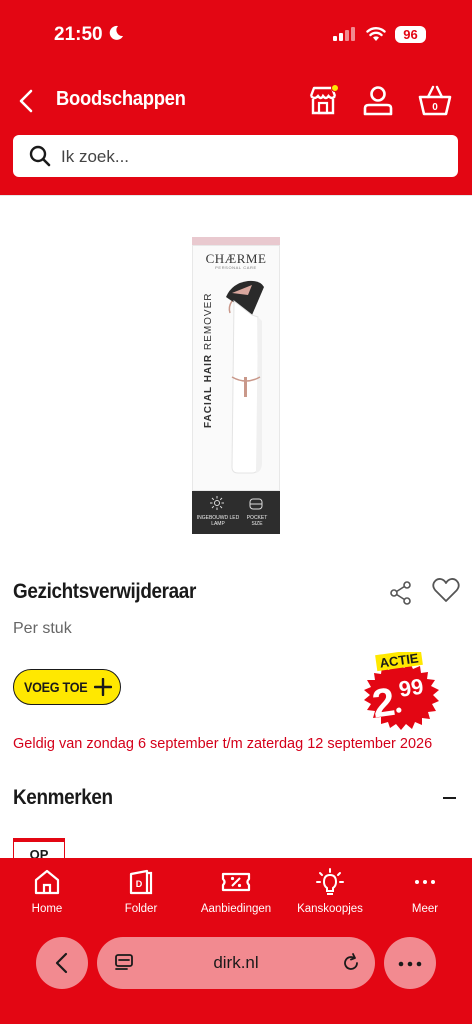  I want to click on account-icon, so click(378, 101).